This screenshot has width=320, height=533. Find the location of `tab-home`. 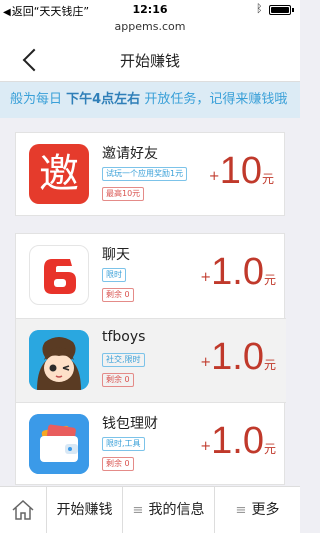

tab-home is located at coordinates (23, 510).